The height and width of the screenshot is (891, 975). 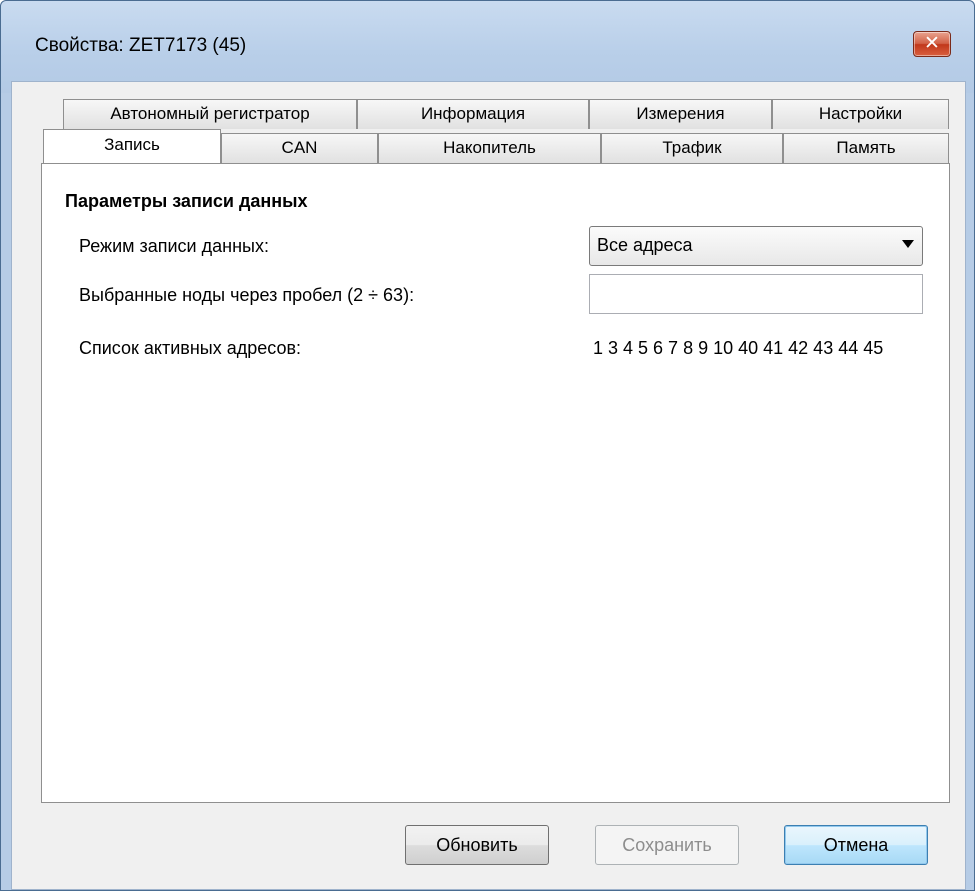 I want to click on tab-label: Информация, so click(x=473, y=113).